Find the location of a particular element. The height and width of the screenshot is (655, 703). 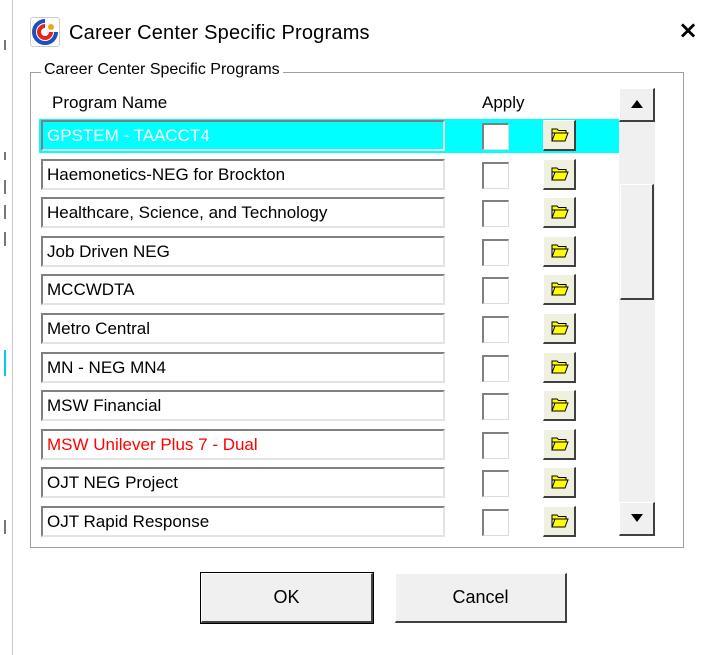

program-name-field: Job Driven NEG is located at coordinates (243, 251).